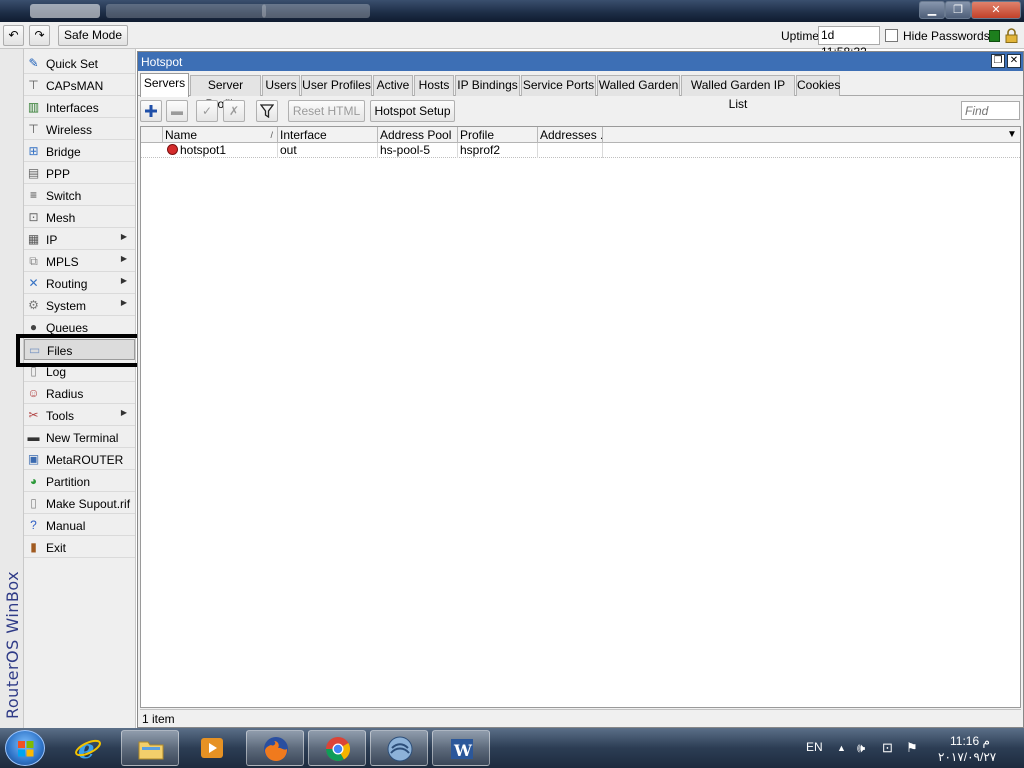 The height and width of the screenshot is (768, 1024). I want to click on sidebar-item-capsman: ⊤ CAPsMAN, so click(79, 85).